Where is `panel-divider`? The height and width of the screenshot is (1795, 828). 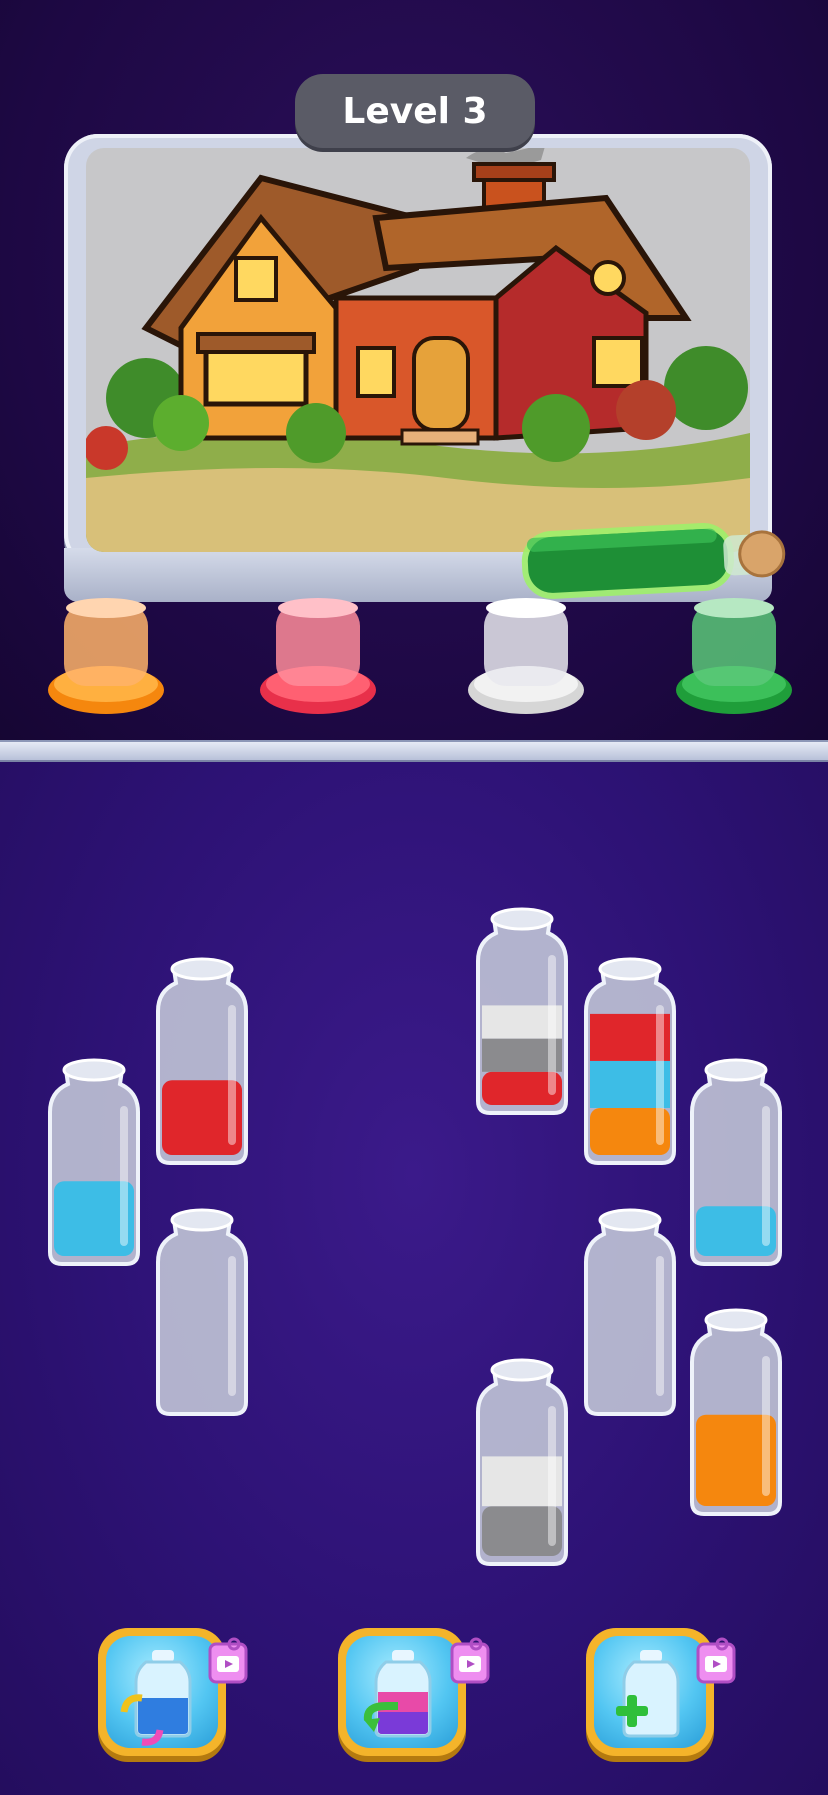 panel-divider is located at coordinates (414, 751).